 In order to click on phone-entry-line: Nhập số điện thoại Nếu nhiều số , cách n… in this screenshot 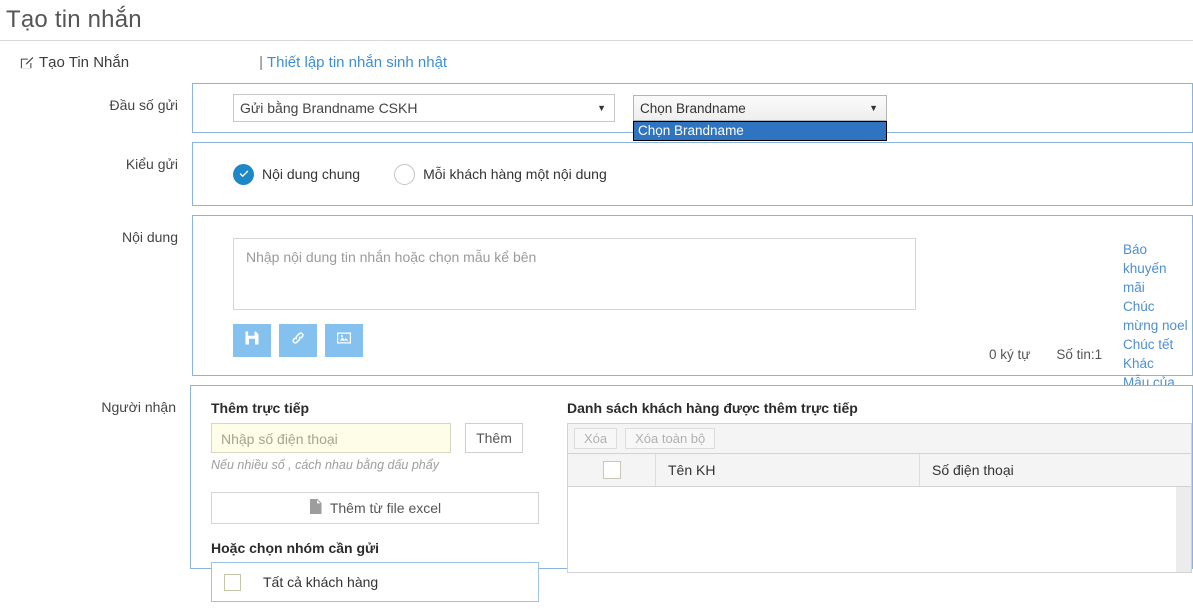, I will do `click(376, 447)`.